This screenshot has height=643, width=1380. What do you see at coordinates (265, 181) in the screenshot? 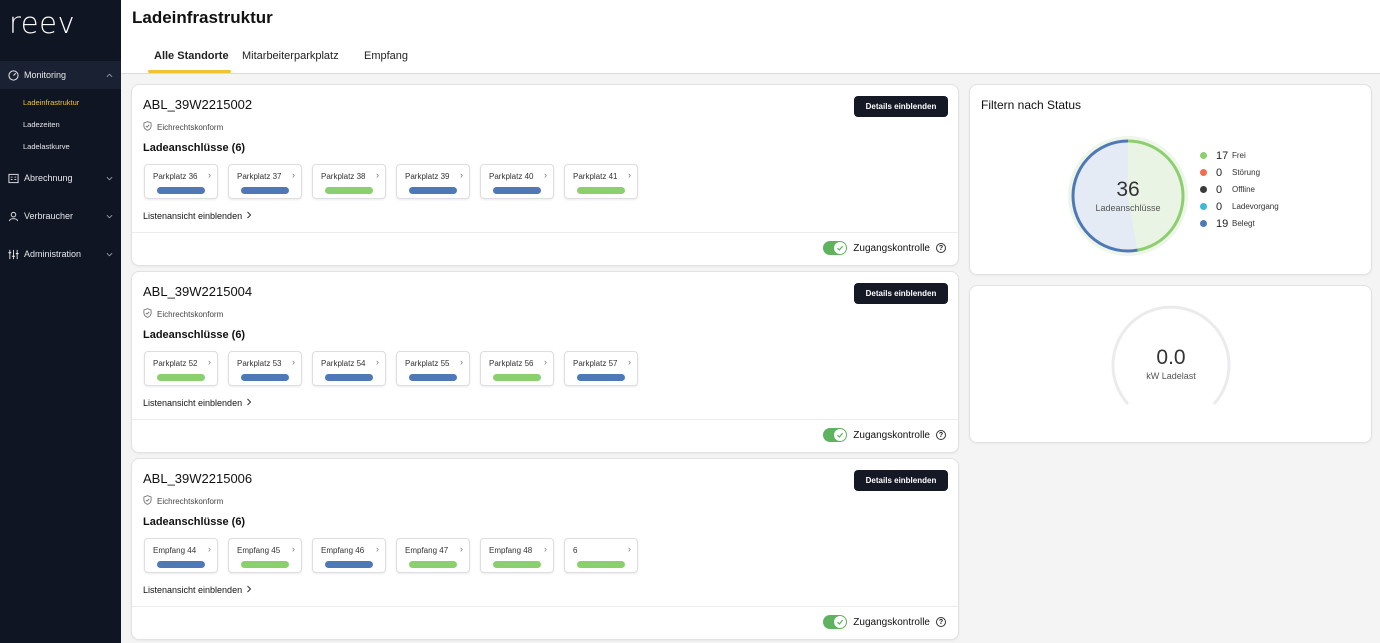
I see `port-card: Parkplatz 37 ›` at bounding box center [265, 181].